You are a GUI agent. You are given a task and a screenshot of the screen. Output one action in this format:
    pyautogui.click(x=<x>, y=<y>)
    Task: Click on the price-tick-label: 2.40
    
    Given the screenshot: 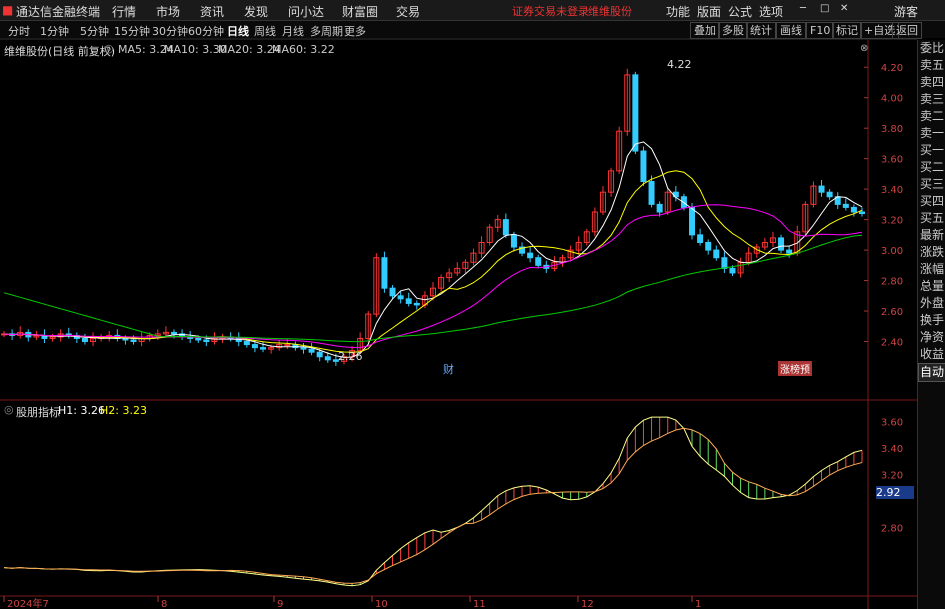 What is the action you would take?
    pyautogui.click(x=892, y=343)
    